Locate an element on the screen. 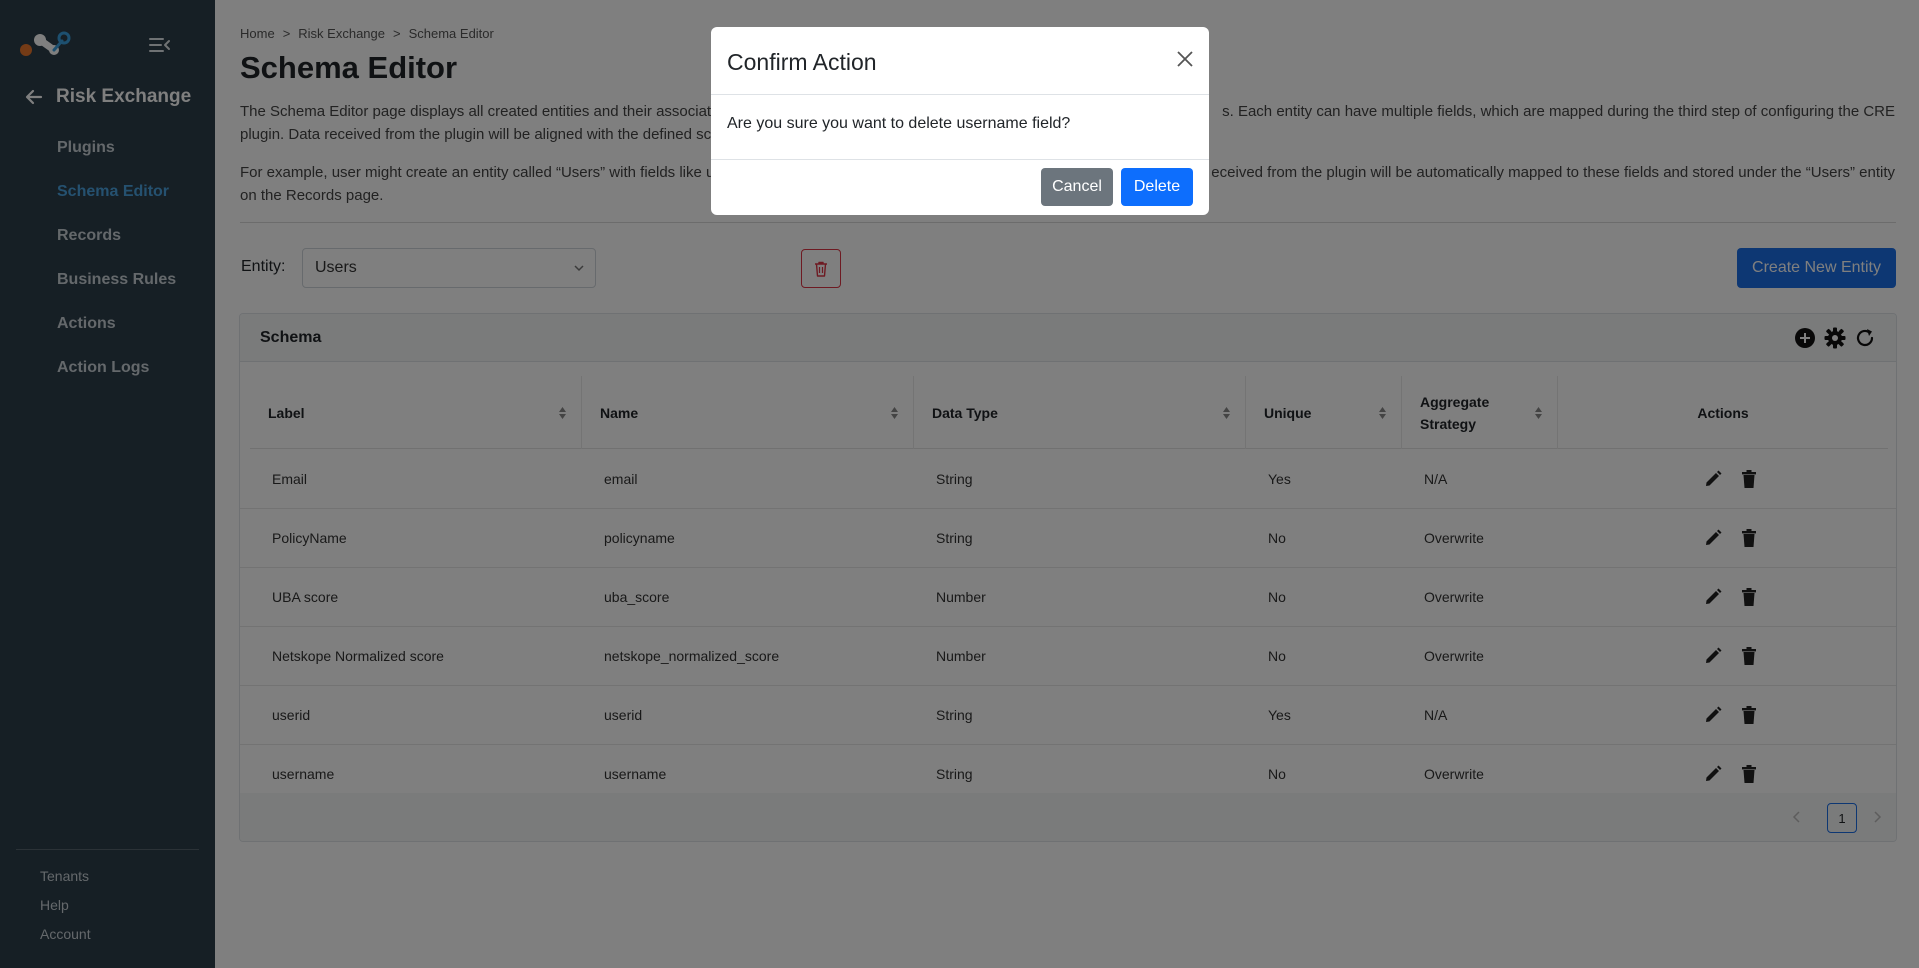 The image size is (1919, 968). cancel-button: Cancel is located at coordinates (1077, 187).